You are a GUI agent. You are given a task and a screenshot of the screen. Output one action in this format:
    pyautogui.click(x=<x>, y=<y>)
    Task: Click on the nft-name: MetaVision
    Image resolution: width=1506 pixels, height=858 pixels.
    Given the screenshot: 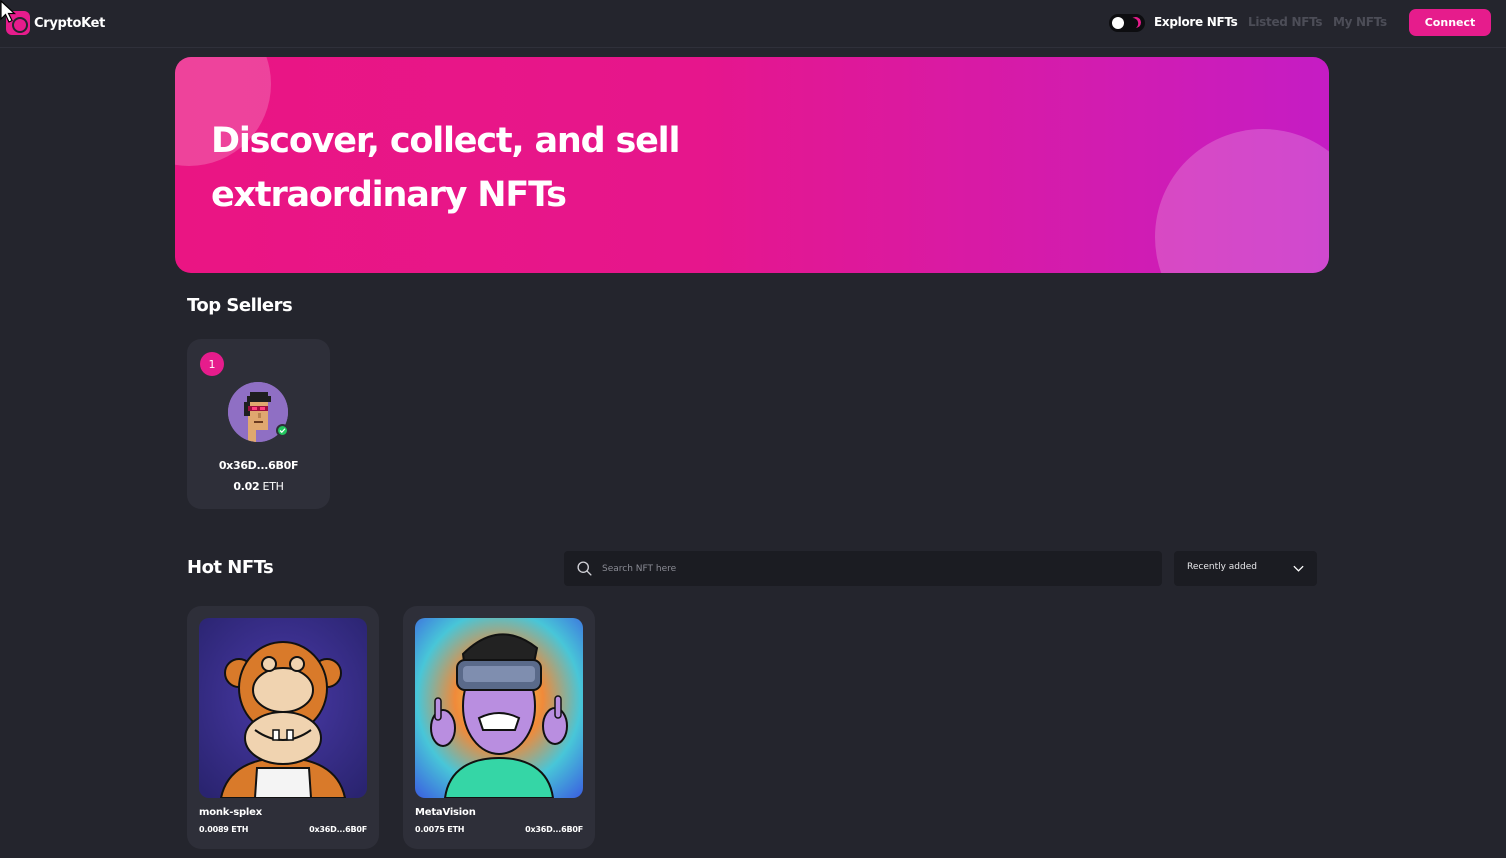 What is the action you would take?
    pyautogui.click(x=445, y=812)
    